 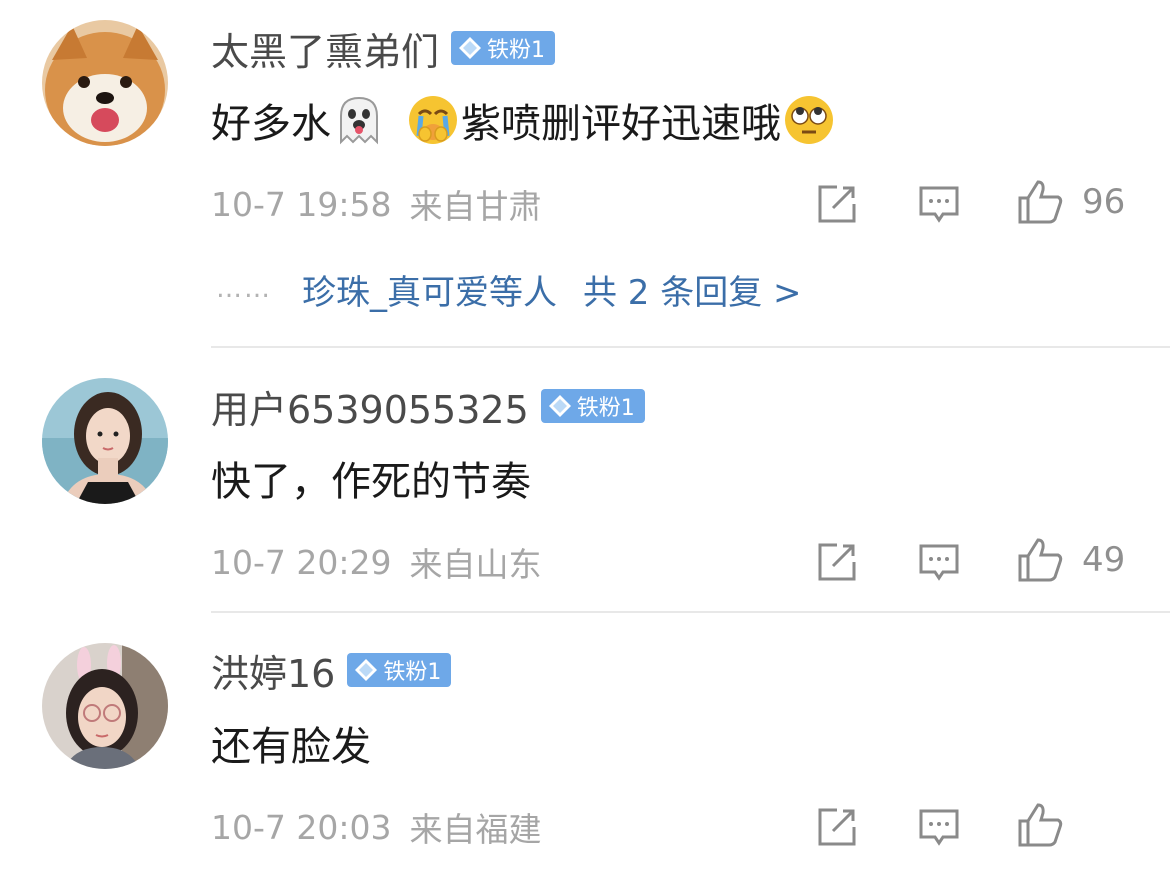 What do you see at coordinates (1104, 202) in the screenshot?
I see `like-count: 96` at bounding box center [1104, 202].